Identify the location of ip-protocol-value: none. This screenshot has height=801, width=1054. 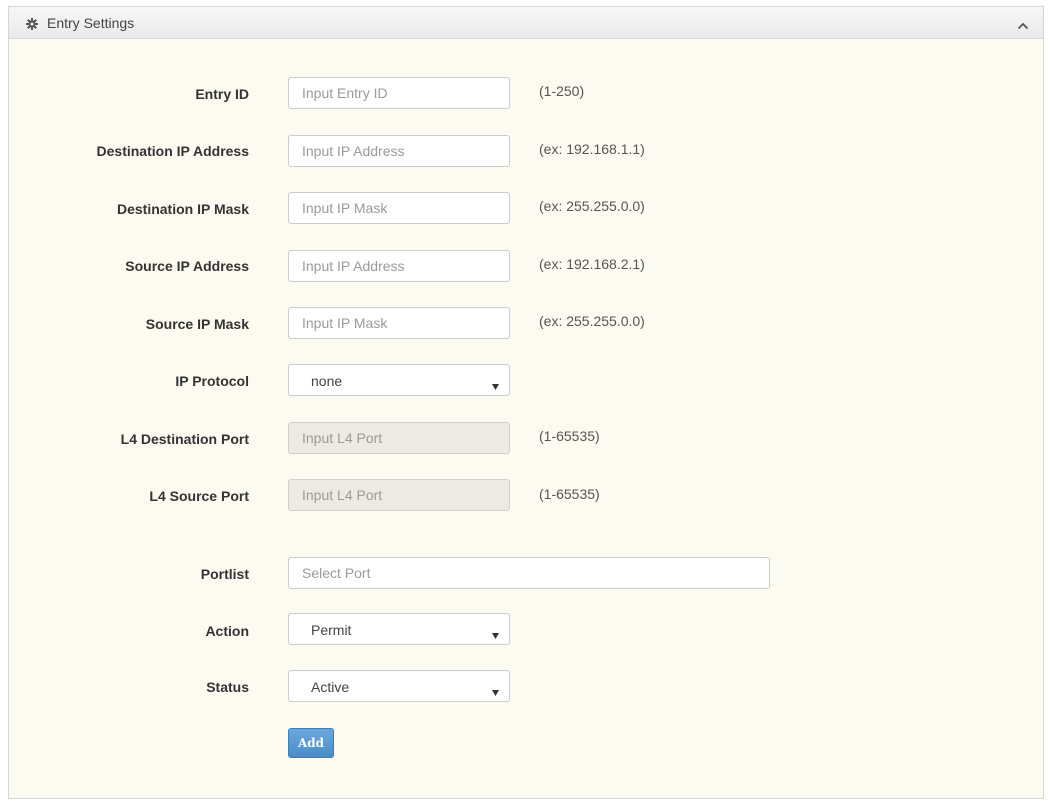
(327, 381).